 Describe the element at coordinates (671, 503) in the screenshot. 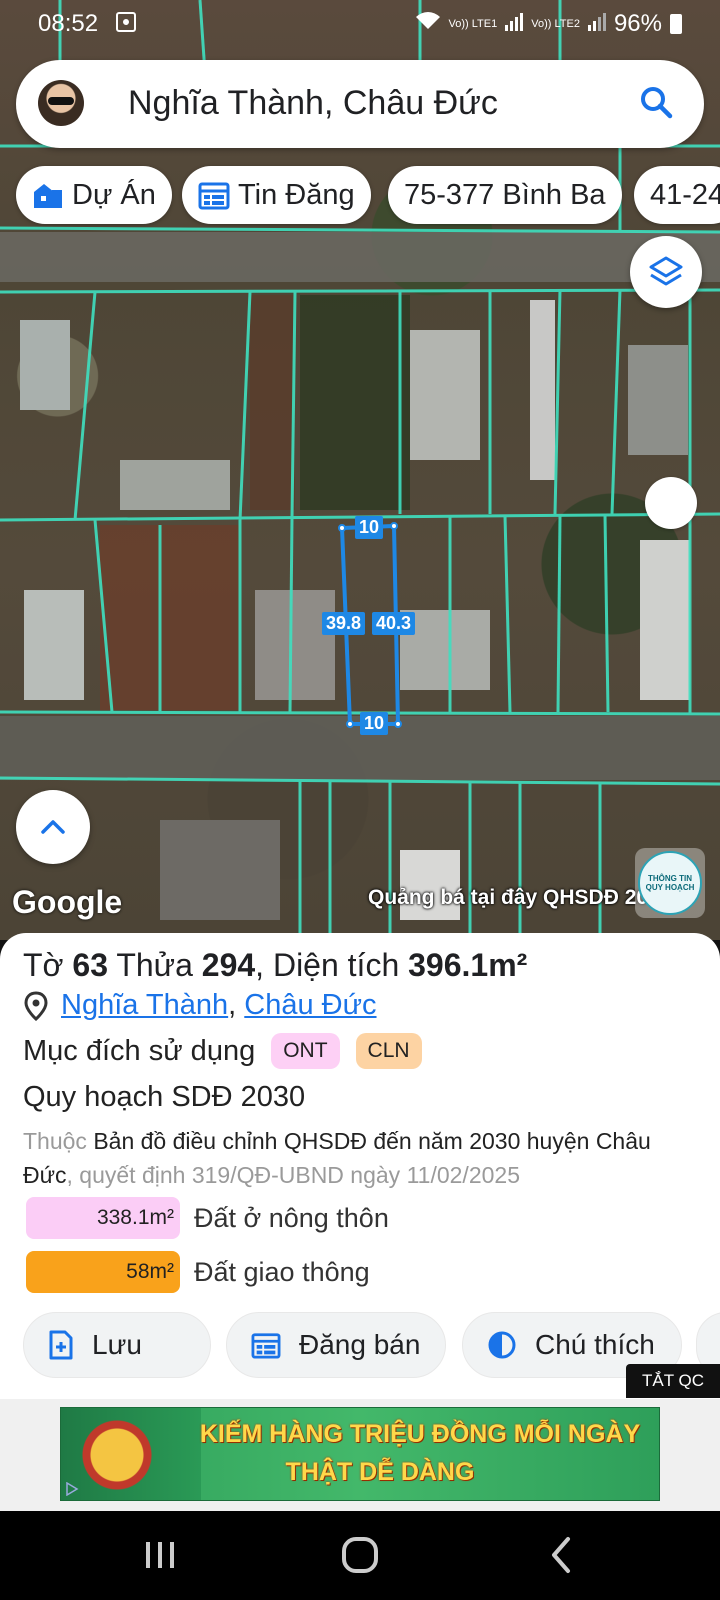

I see `drag-handle` at that location.